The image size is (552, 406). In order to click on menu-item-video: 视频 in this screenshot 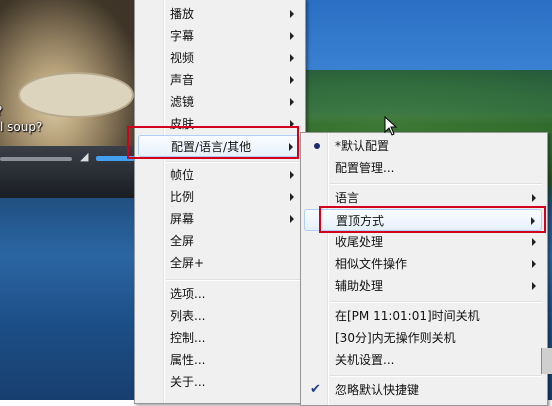, I will do `click(219, 58)`.